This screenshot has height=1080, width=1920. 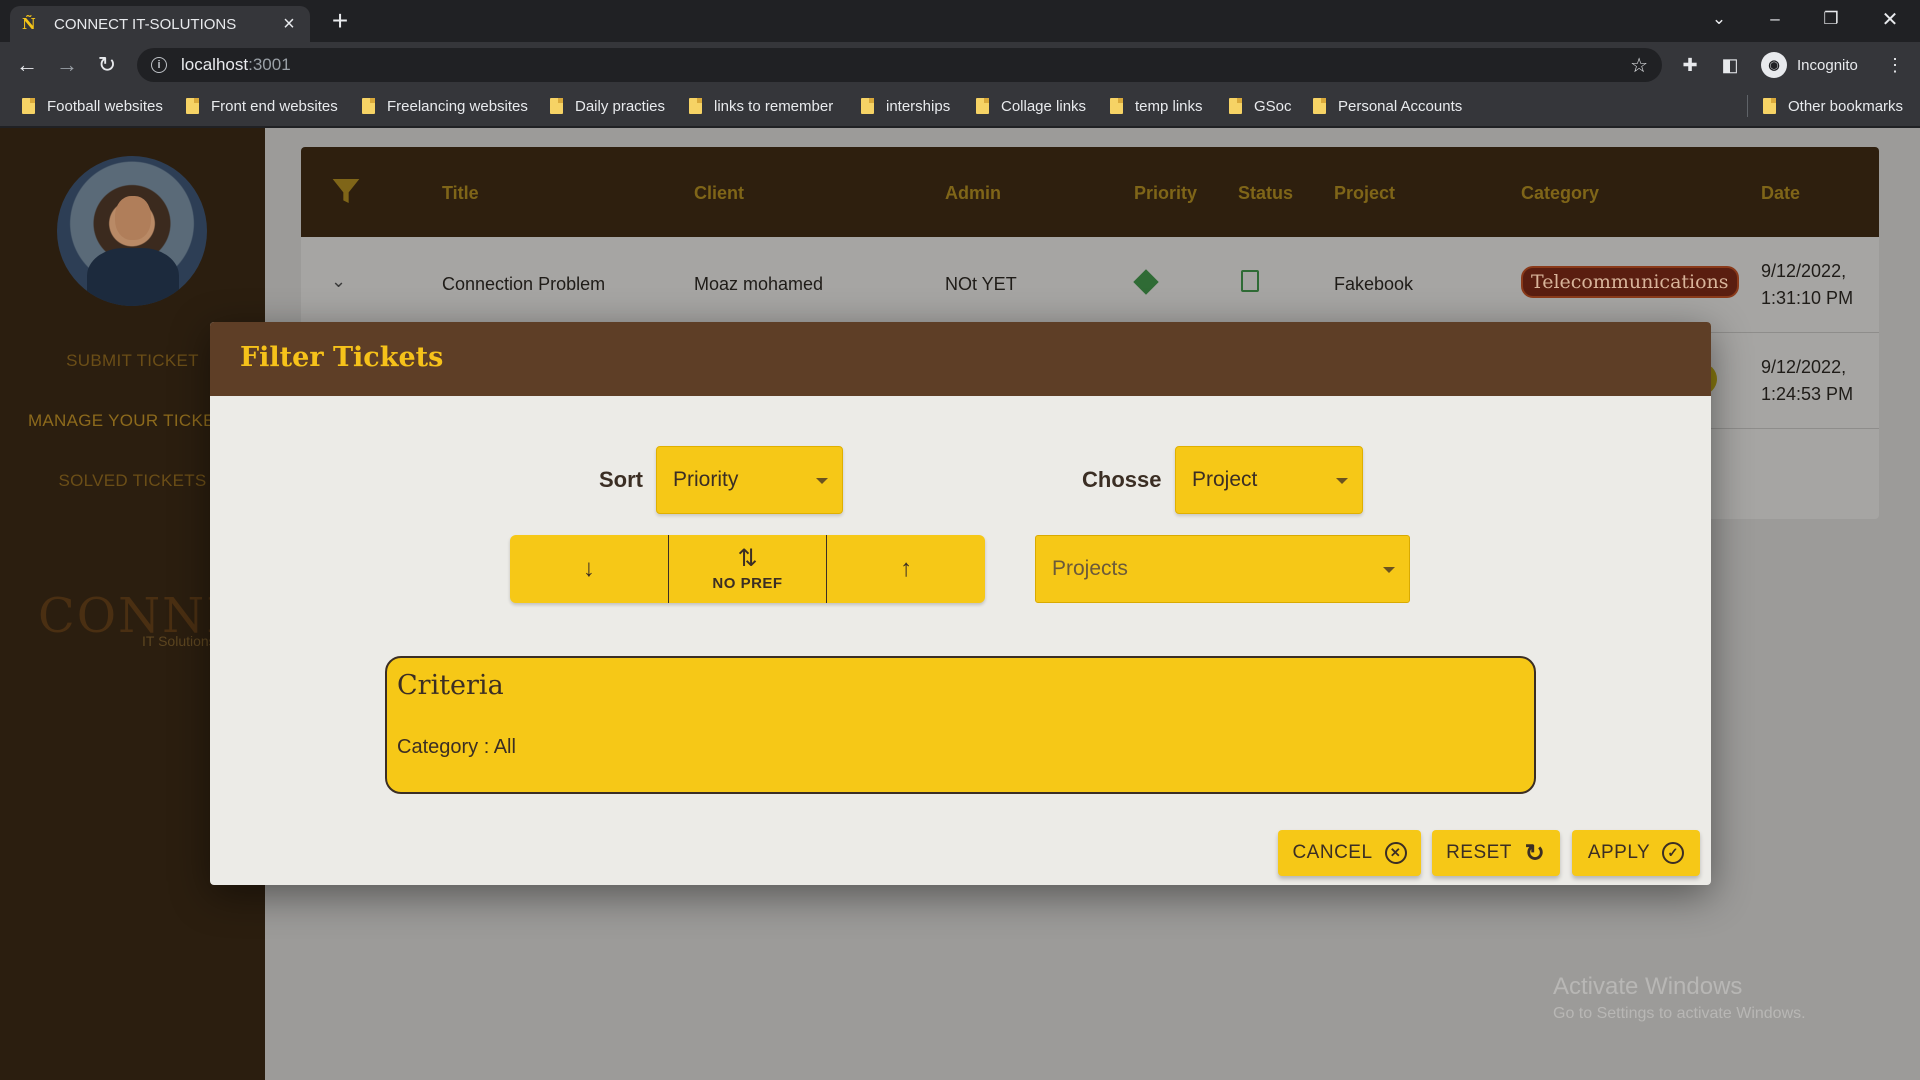 I want to click on apply-button: APPLY ✓, so click(x=1636, y=853).